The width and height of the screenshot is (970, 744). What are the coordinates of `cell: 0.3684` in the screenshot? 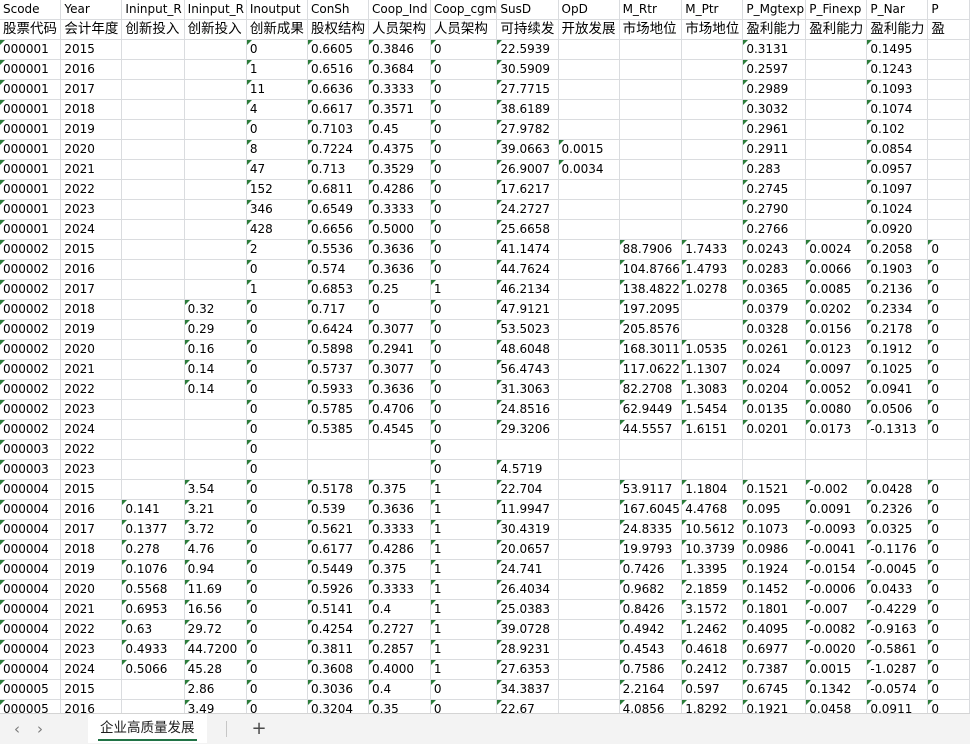 It's located at (399, 69).